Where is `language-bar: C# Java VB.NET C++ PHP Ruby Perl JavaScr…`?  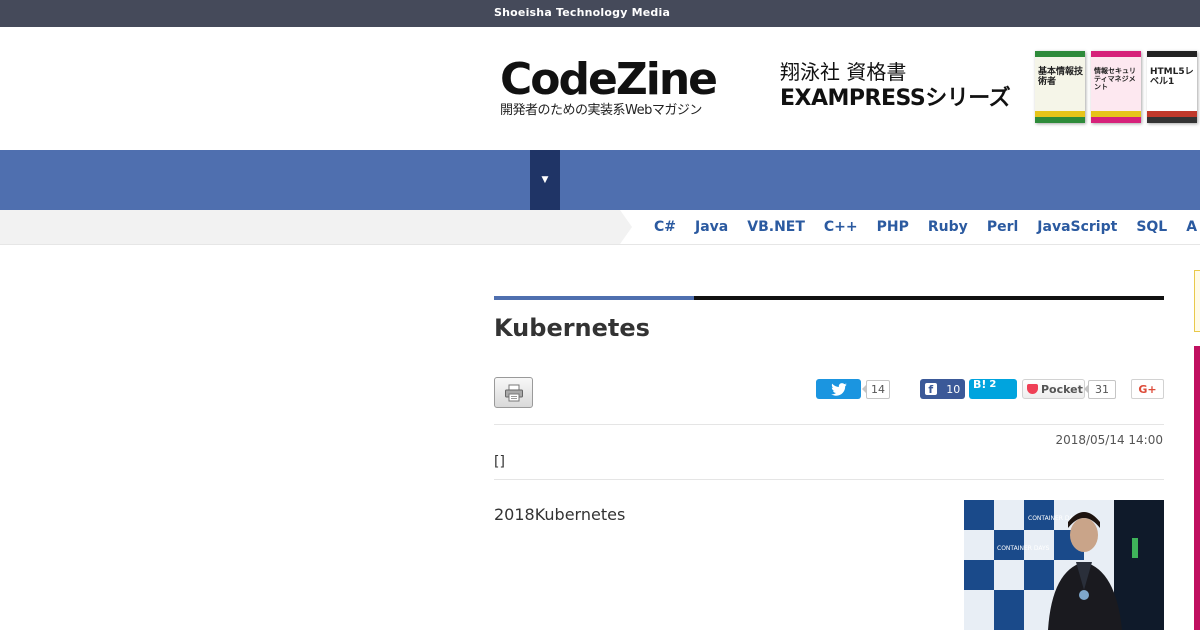
language-bar: C# Java VB.NET C++ PHP Ruby Perl JavaScr… is located at coordinates (600, 227).